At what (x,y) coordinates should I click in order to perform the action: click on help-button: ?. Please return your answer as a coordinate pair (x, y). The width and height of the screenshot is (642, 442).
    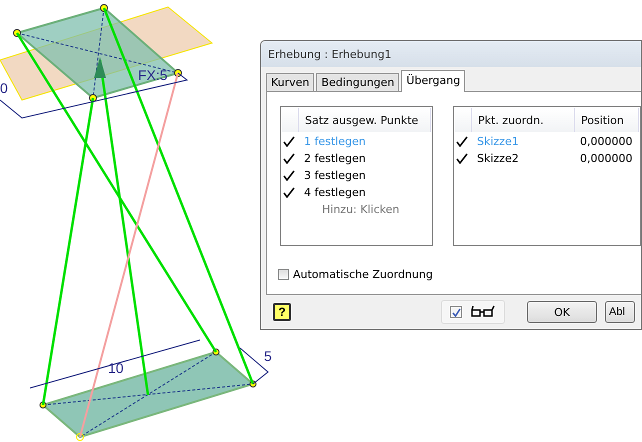
    Looking at the image, I should click on (282, 312).